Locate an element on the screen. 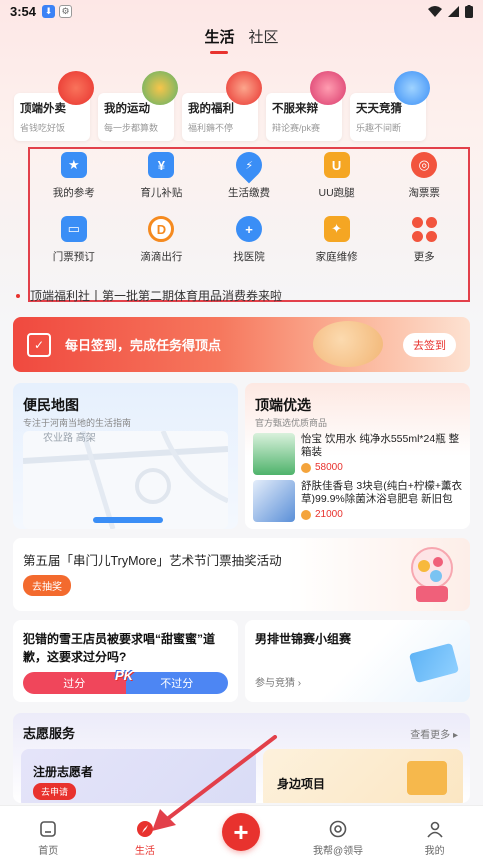 This screenshot has height=859, width=483. vote-question: 犯错的雪王店员被要求唱“甜蜜蜜”道歉，这要求过分吗? is located at coordinates (119, 648).